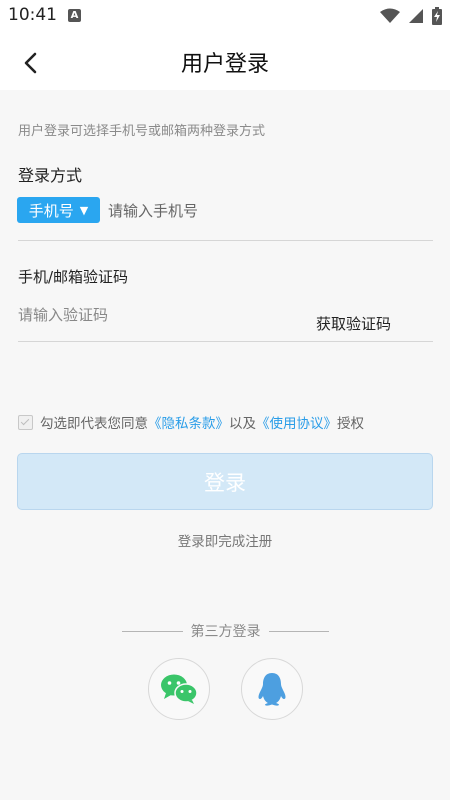  I want to click on third-party-divider: 第三方登录, so click(225, 631).